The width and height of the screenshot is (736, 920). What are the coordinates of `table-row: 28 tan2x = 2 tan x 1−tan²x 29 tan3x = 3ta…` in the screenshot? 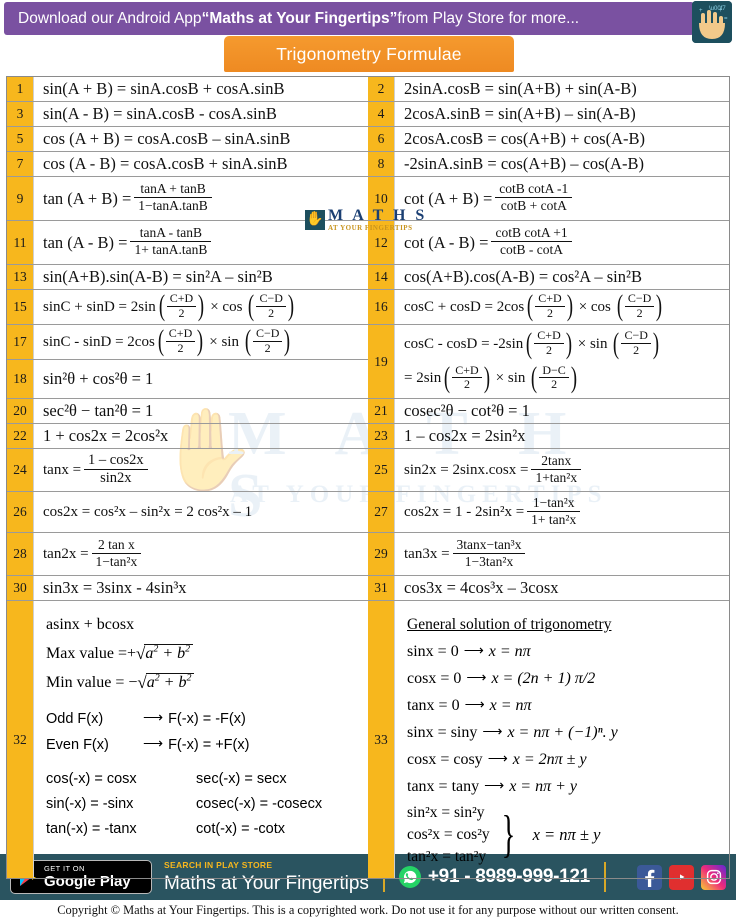 It's located at (368, 555).